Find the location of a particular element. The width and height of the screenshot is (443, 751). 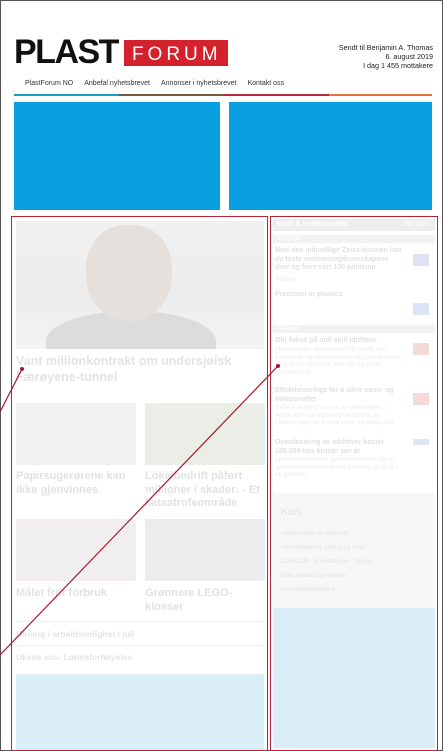

logo-forum-text: FORUM is located at coordinates (175, 53).